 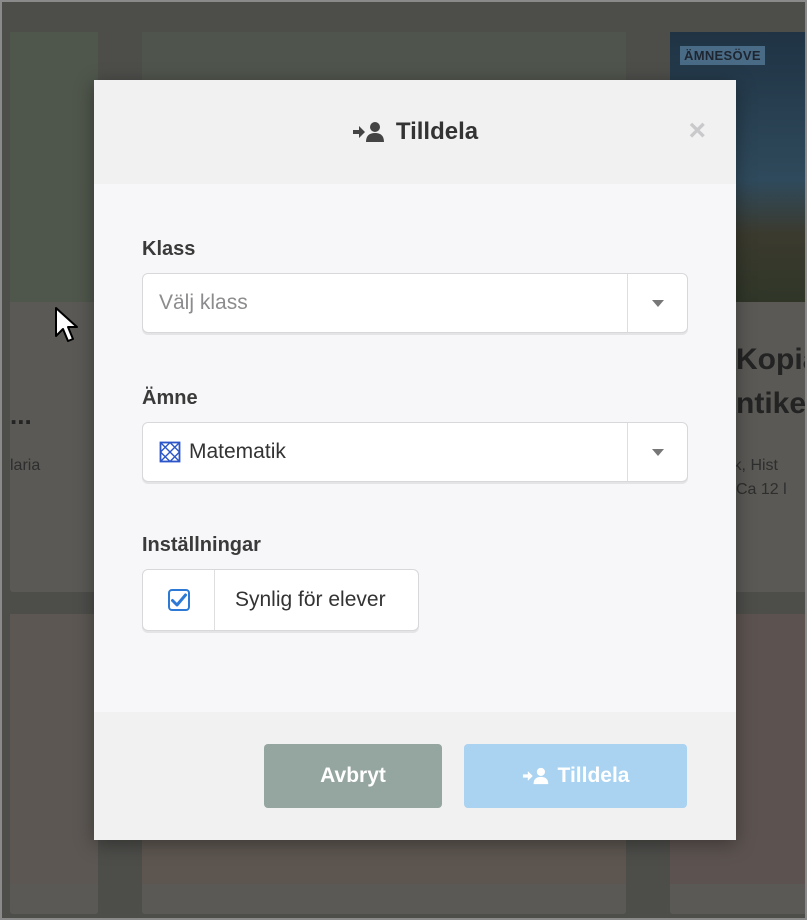 I want to click on class-select-toggle, so click(x=657, y=303).